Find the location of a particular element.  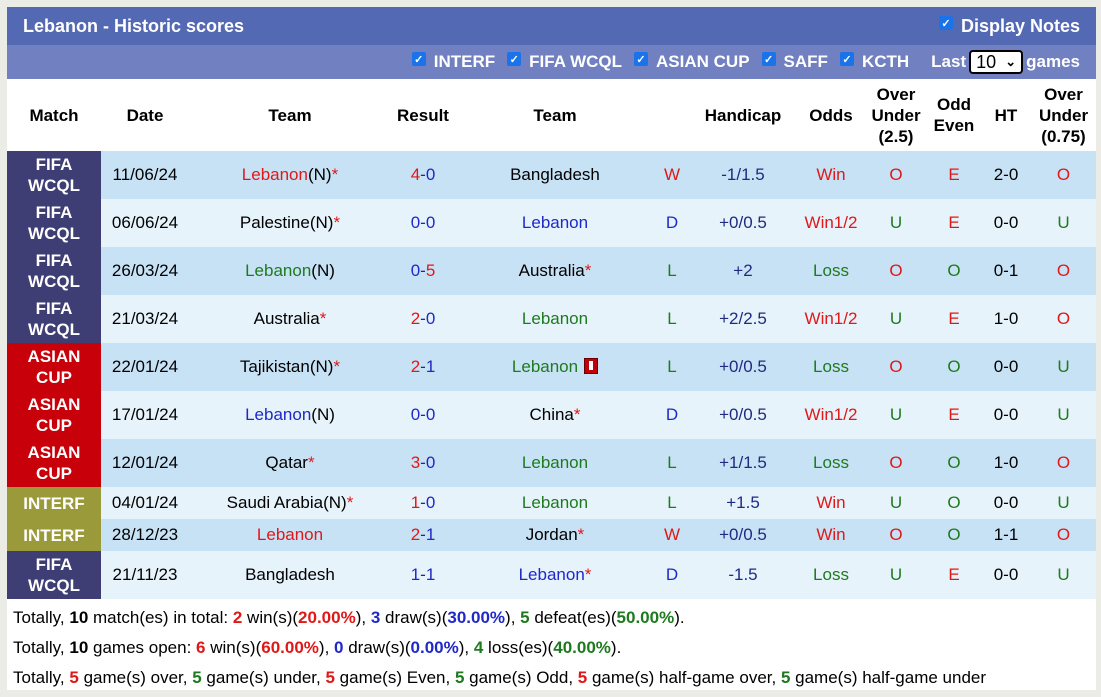

filter-interf: ✓ INTERF is located at coordinates (453, 62).